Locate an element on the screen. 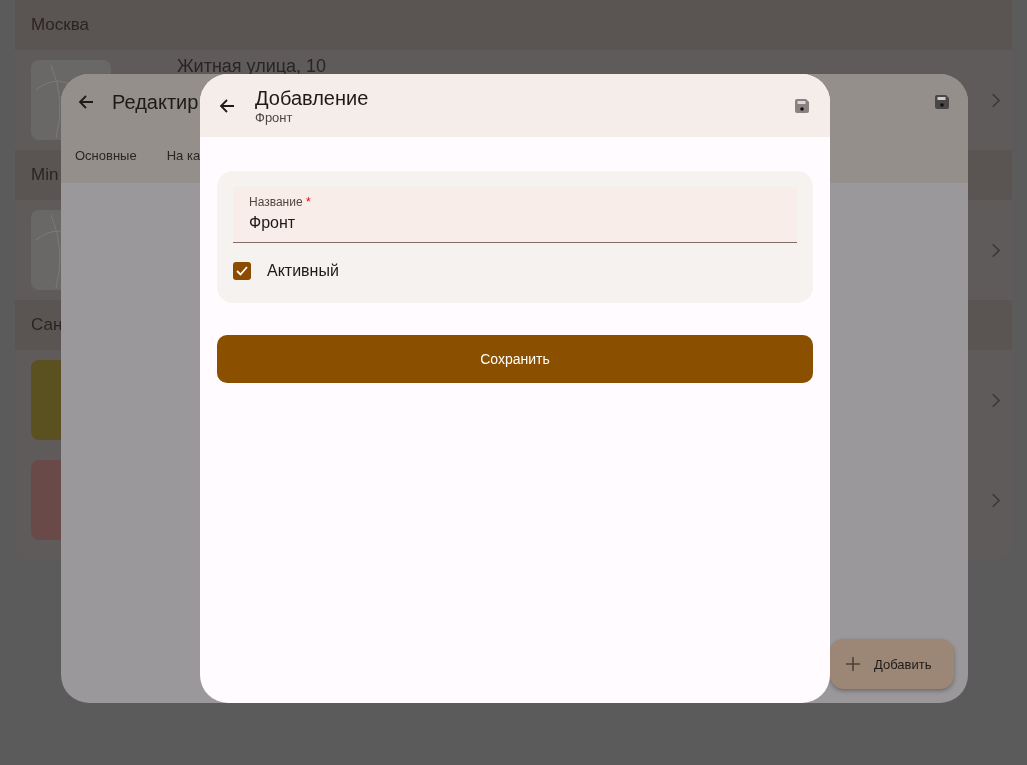 The width and height of the screenshot is (1027, 765). dialog-title: Добавление is located at coordinates (312, 98).